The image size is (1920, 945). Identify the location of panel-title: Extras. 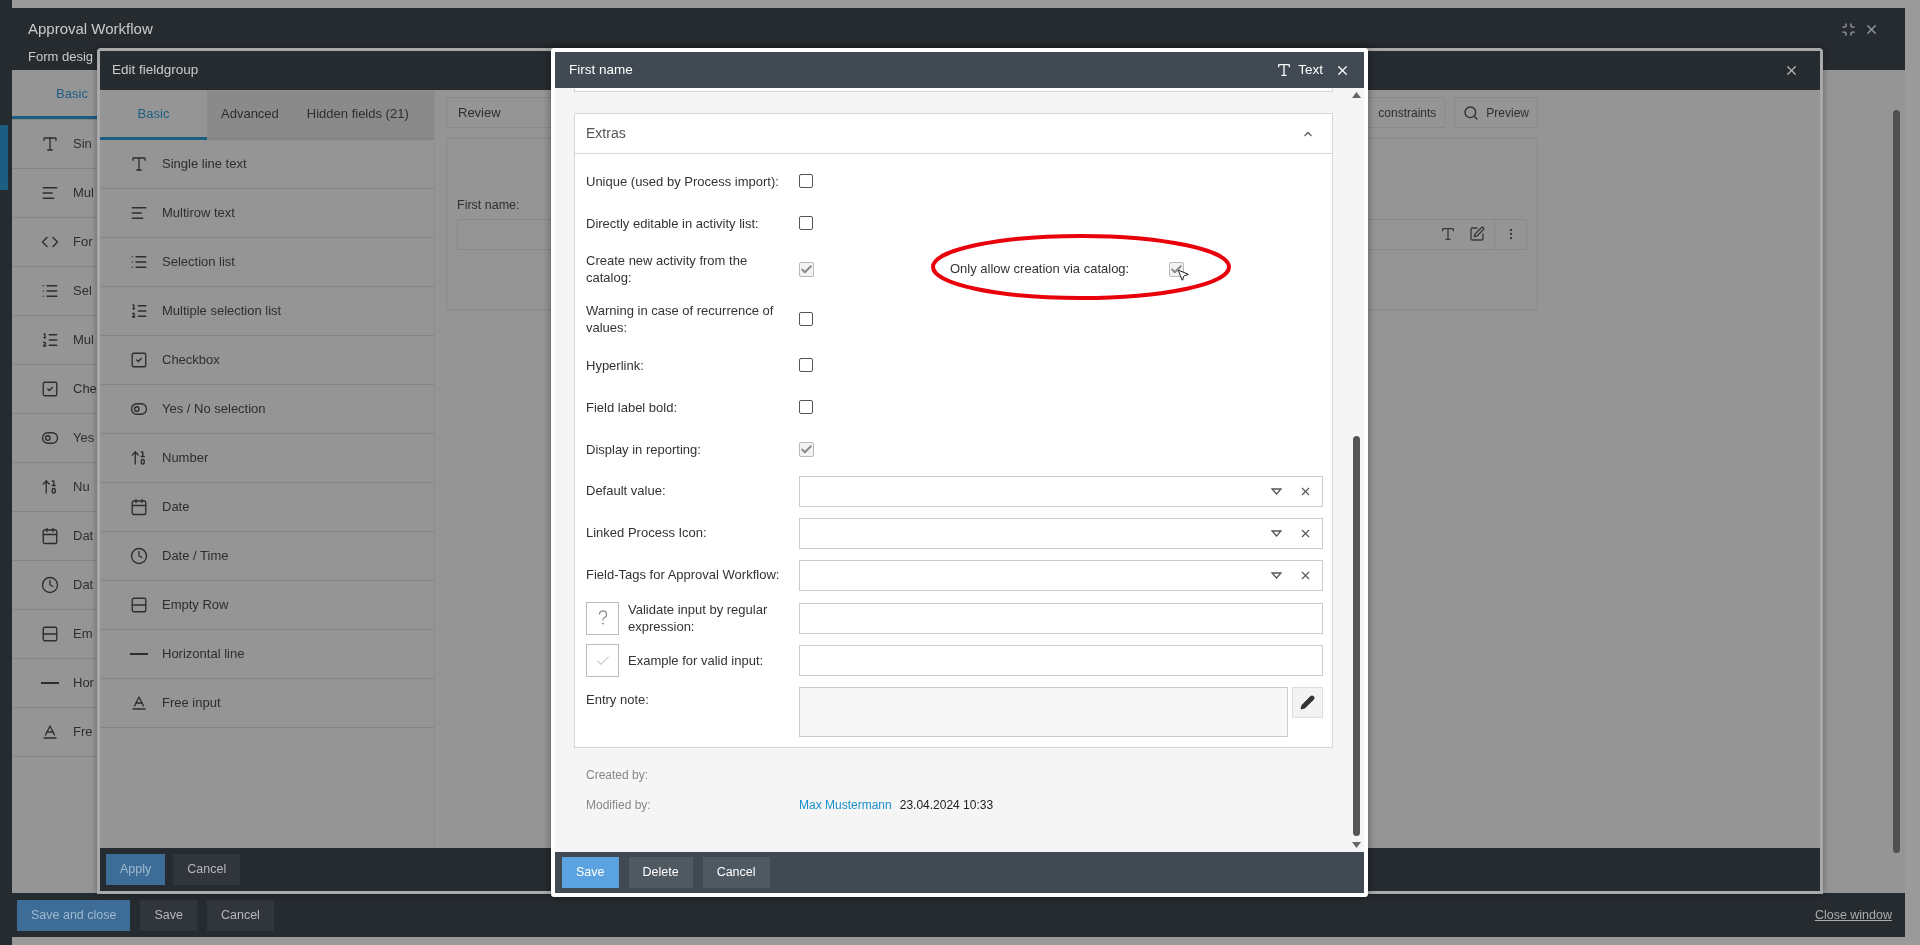
(606, 133).